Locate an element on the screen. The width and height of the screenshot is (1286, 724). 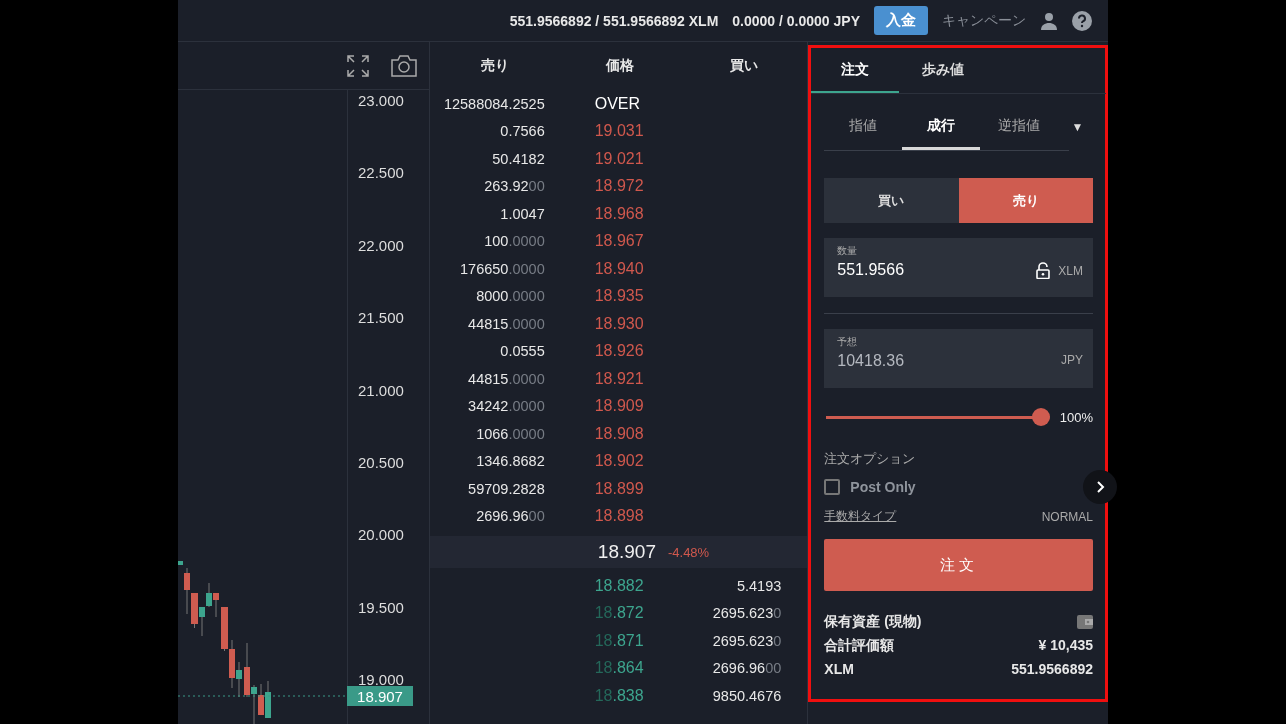
column-header: 買い is located at coordinates (743, 66).